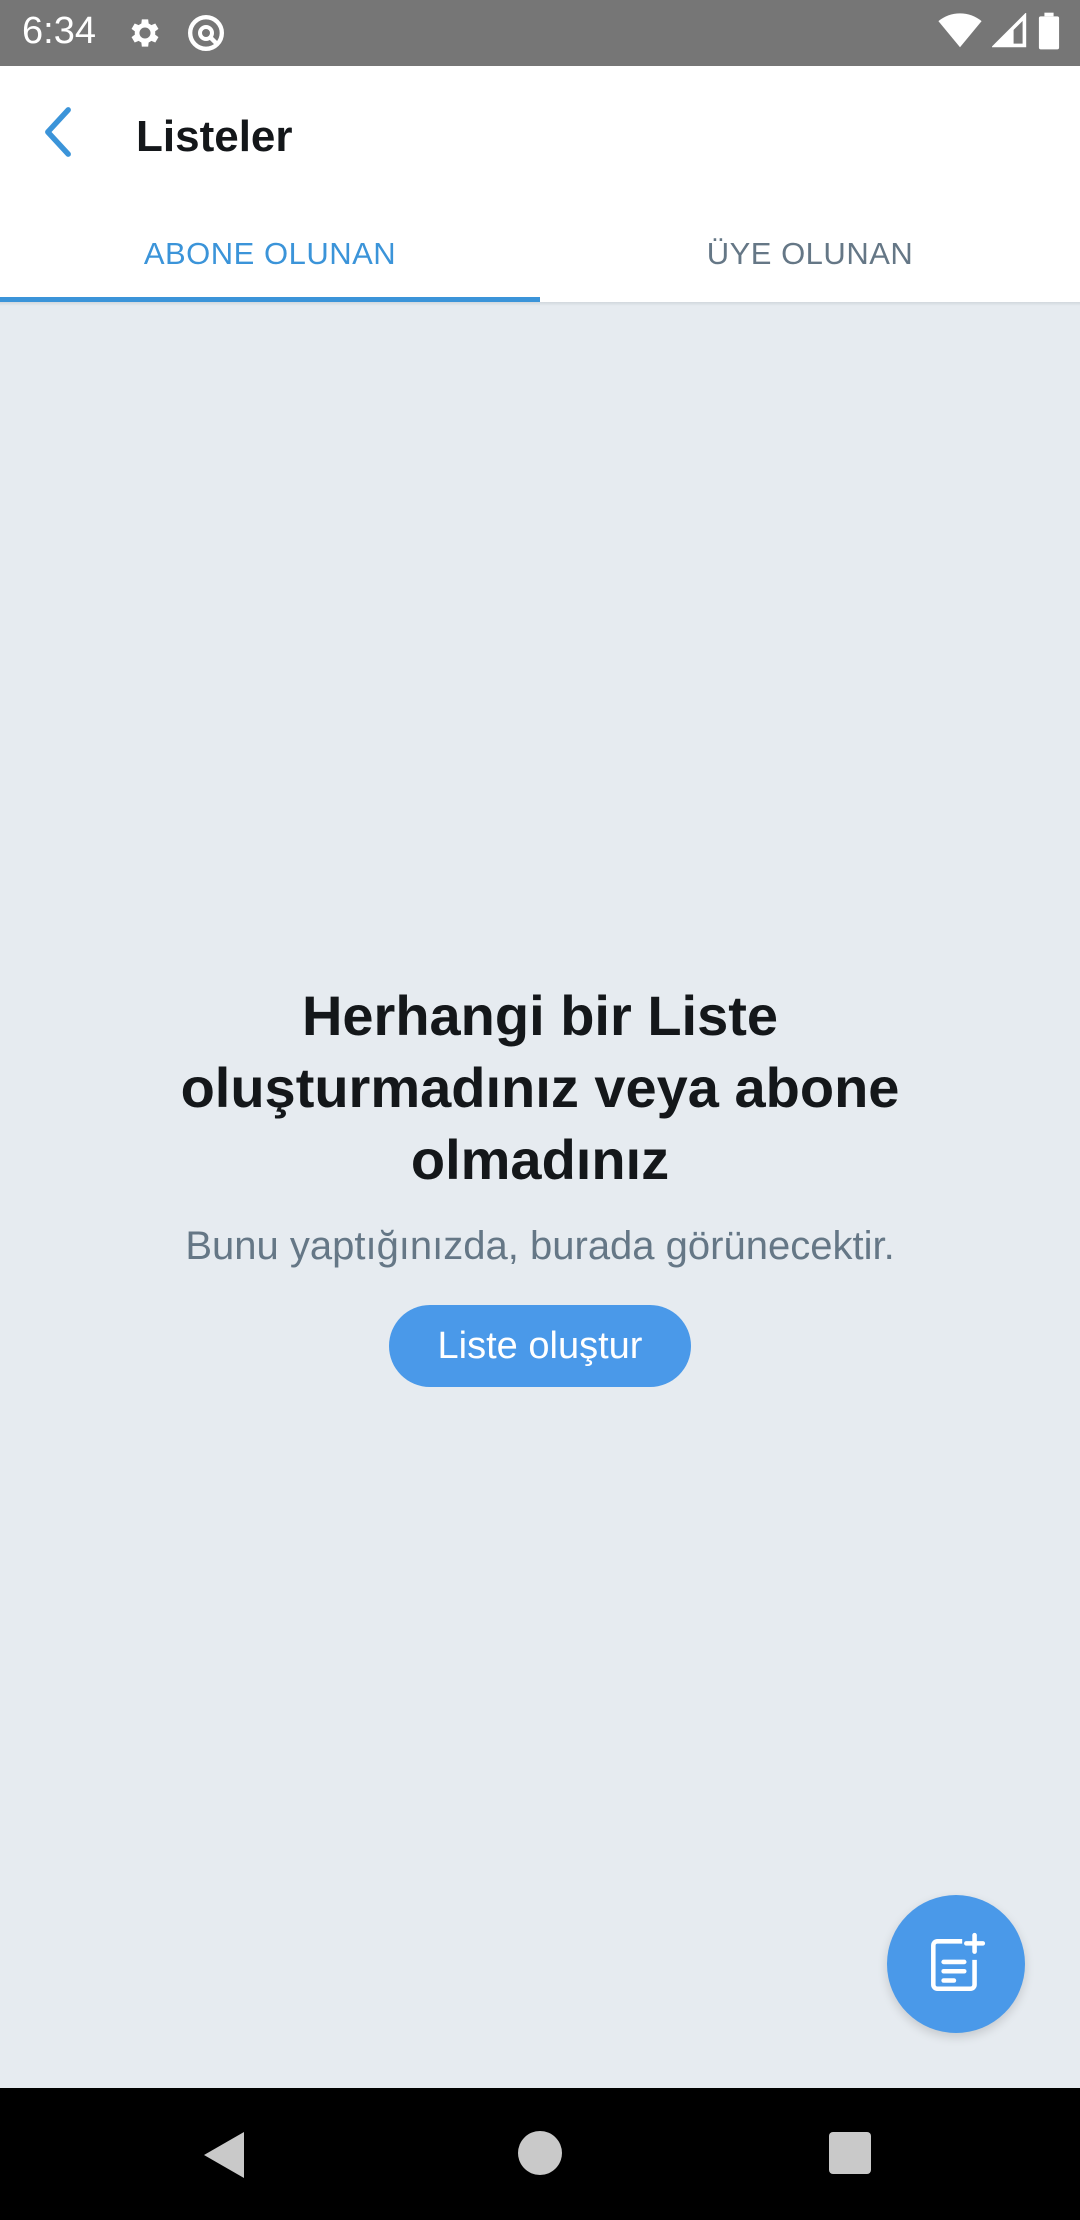 This screenshot has width=1080, height=2220. What do you see at coordinates (540, 33) in the screenshot?
I see `status-bar: 6:34` at bounding box center [540, 33].